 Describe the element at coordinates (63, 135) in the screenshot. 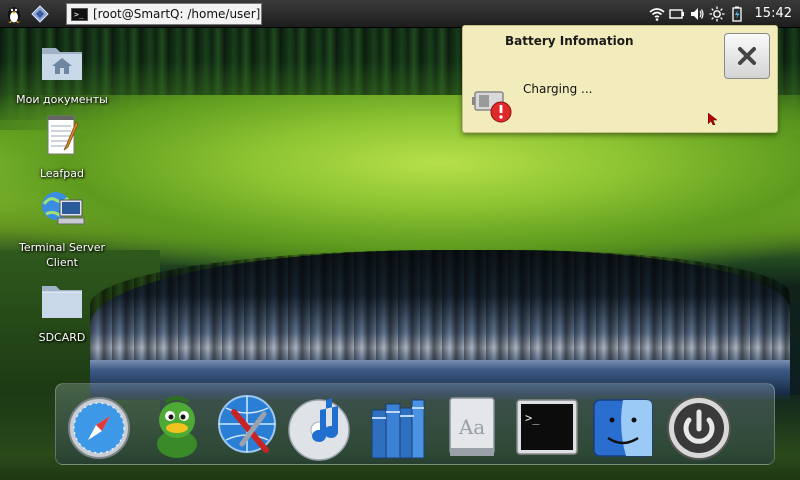

I see `notepad-icon` at that location.